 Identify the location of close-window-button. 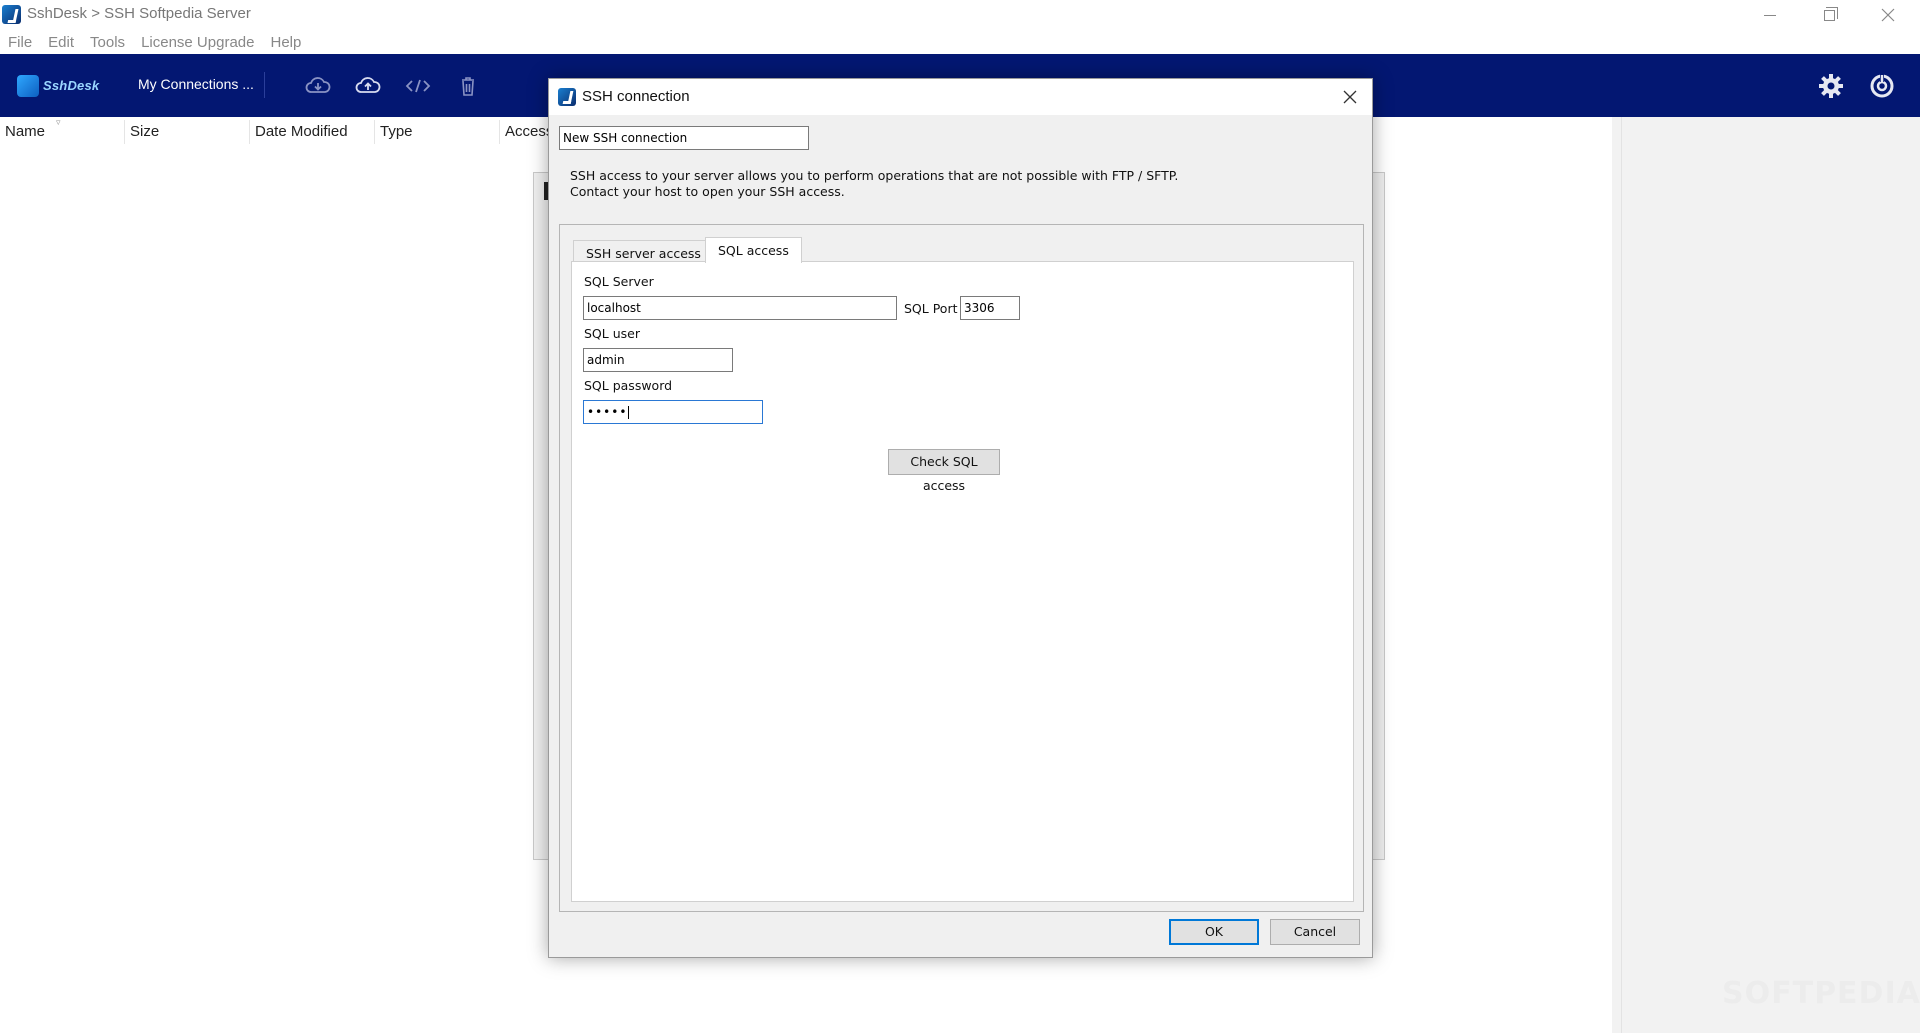
(1888, 15).